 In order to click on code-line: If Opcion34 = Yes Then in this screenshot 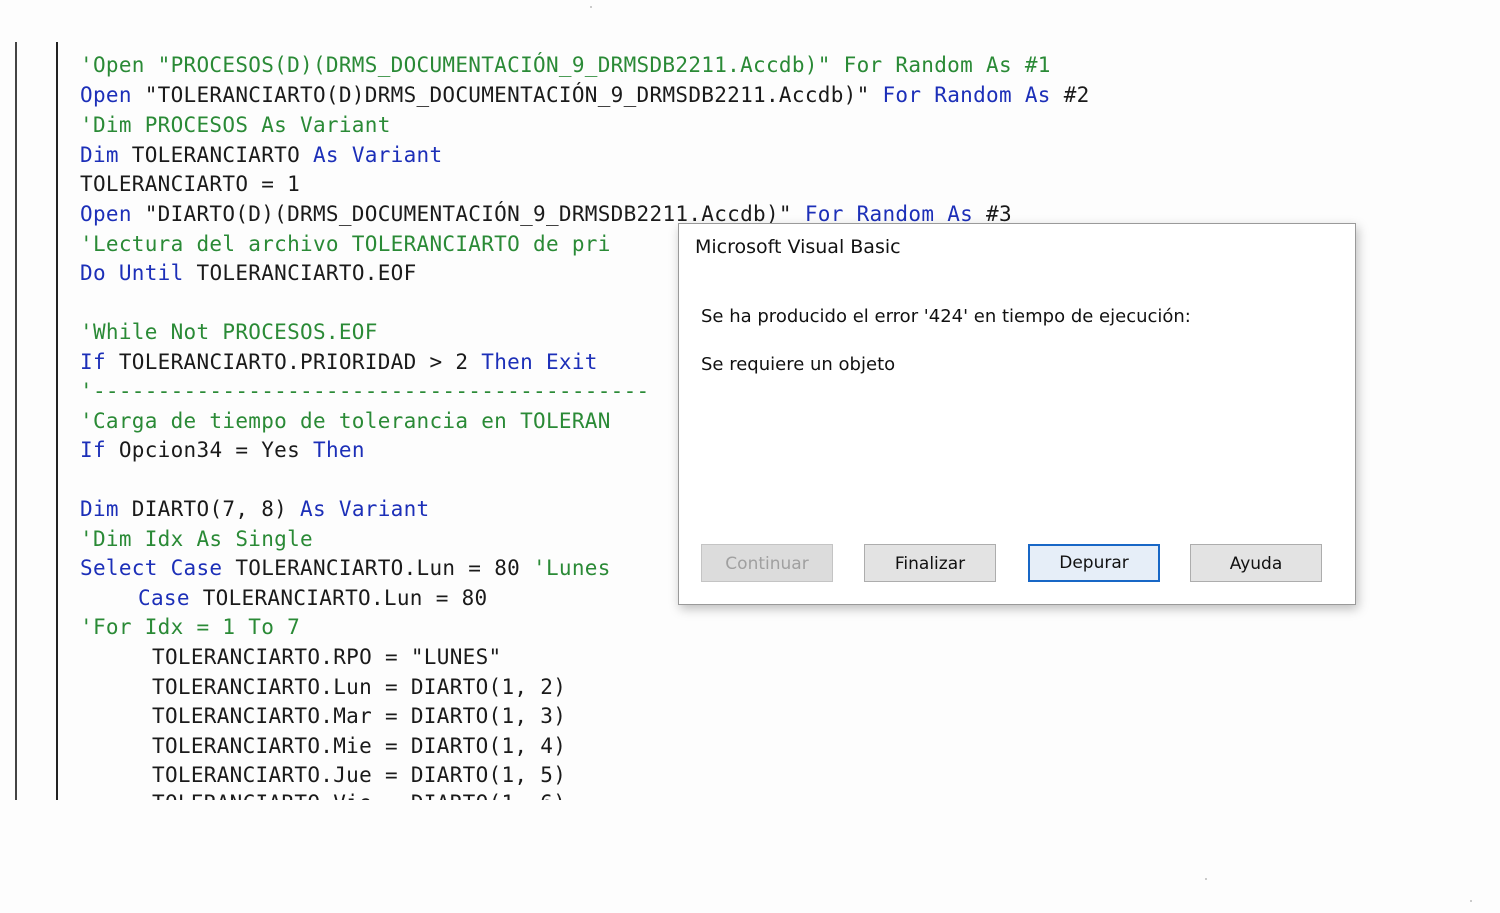, I will do `click(222, 450)`.